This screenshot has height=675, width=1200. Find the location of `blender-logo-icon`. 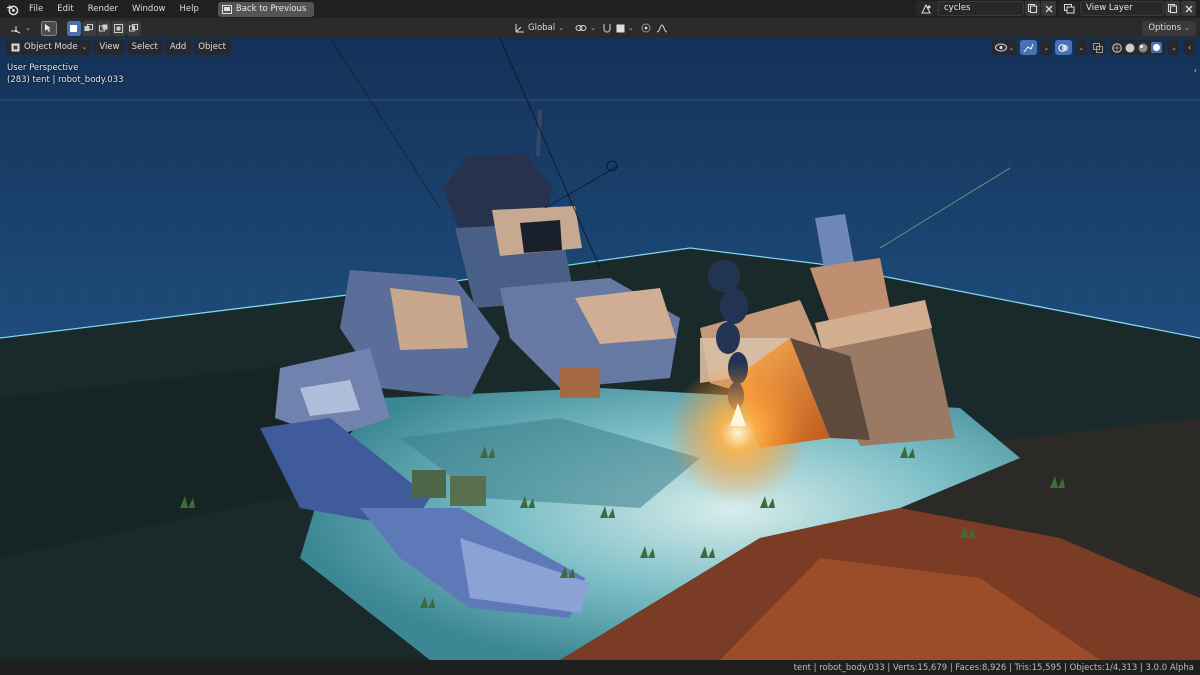

blender-logo-icon is located at coordinates (12, 9).